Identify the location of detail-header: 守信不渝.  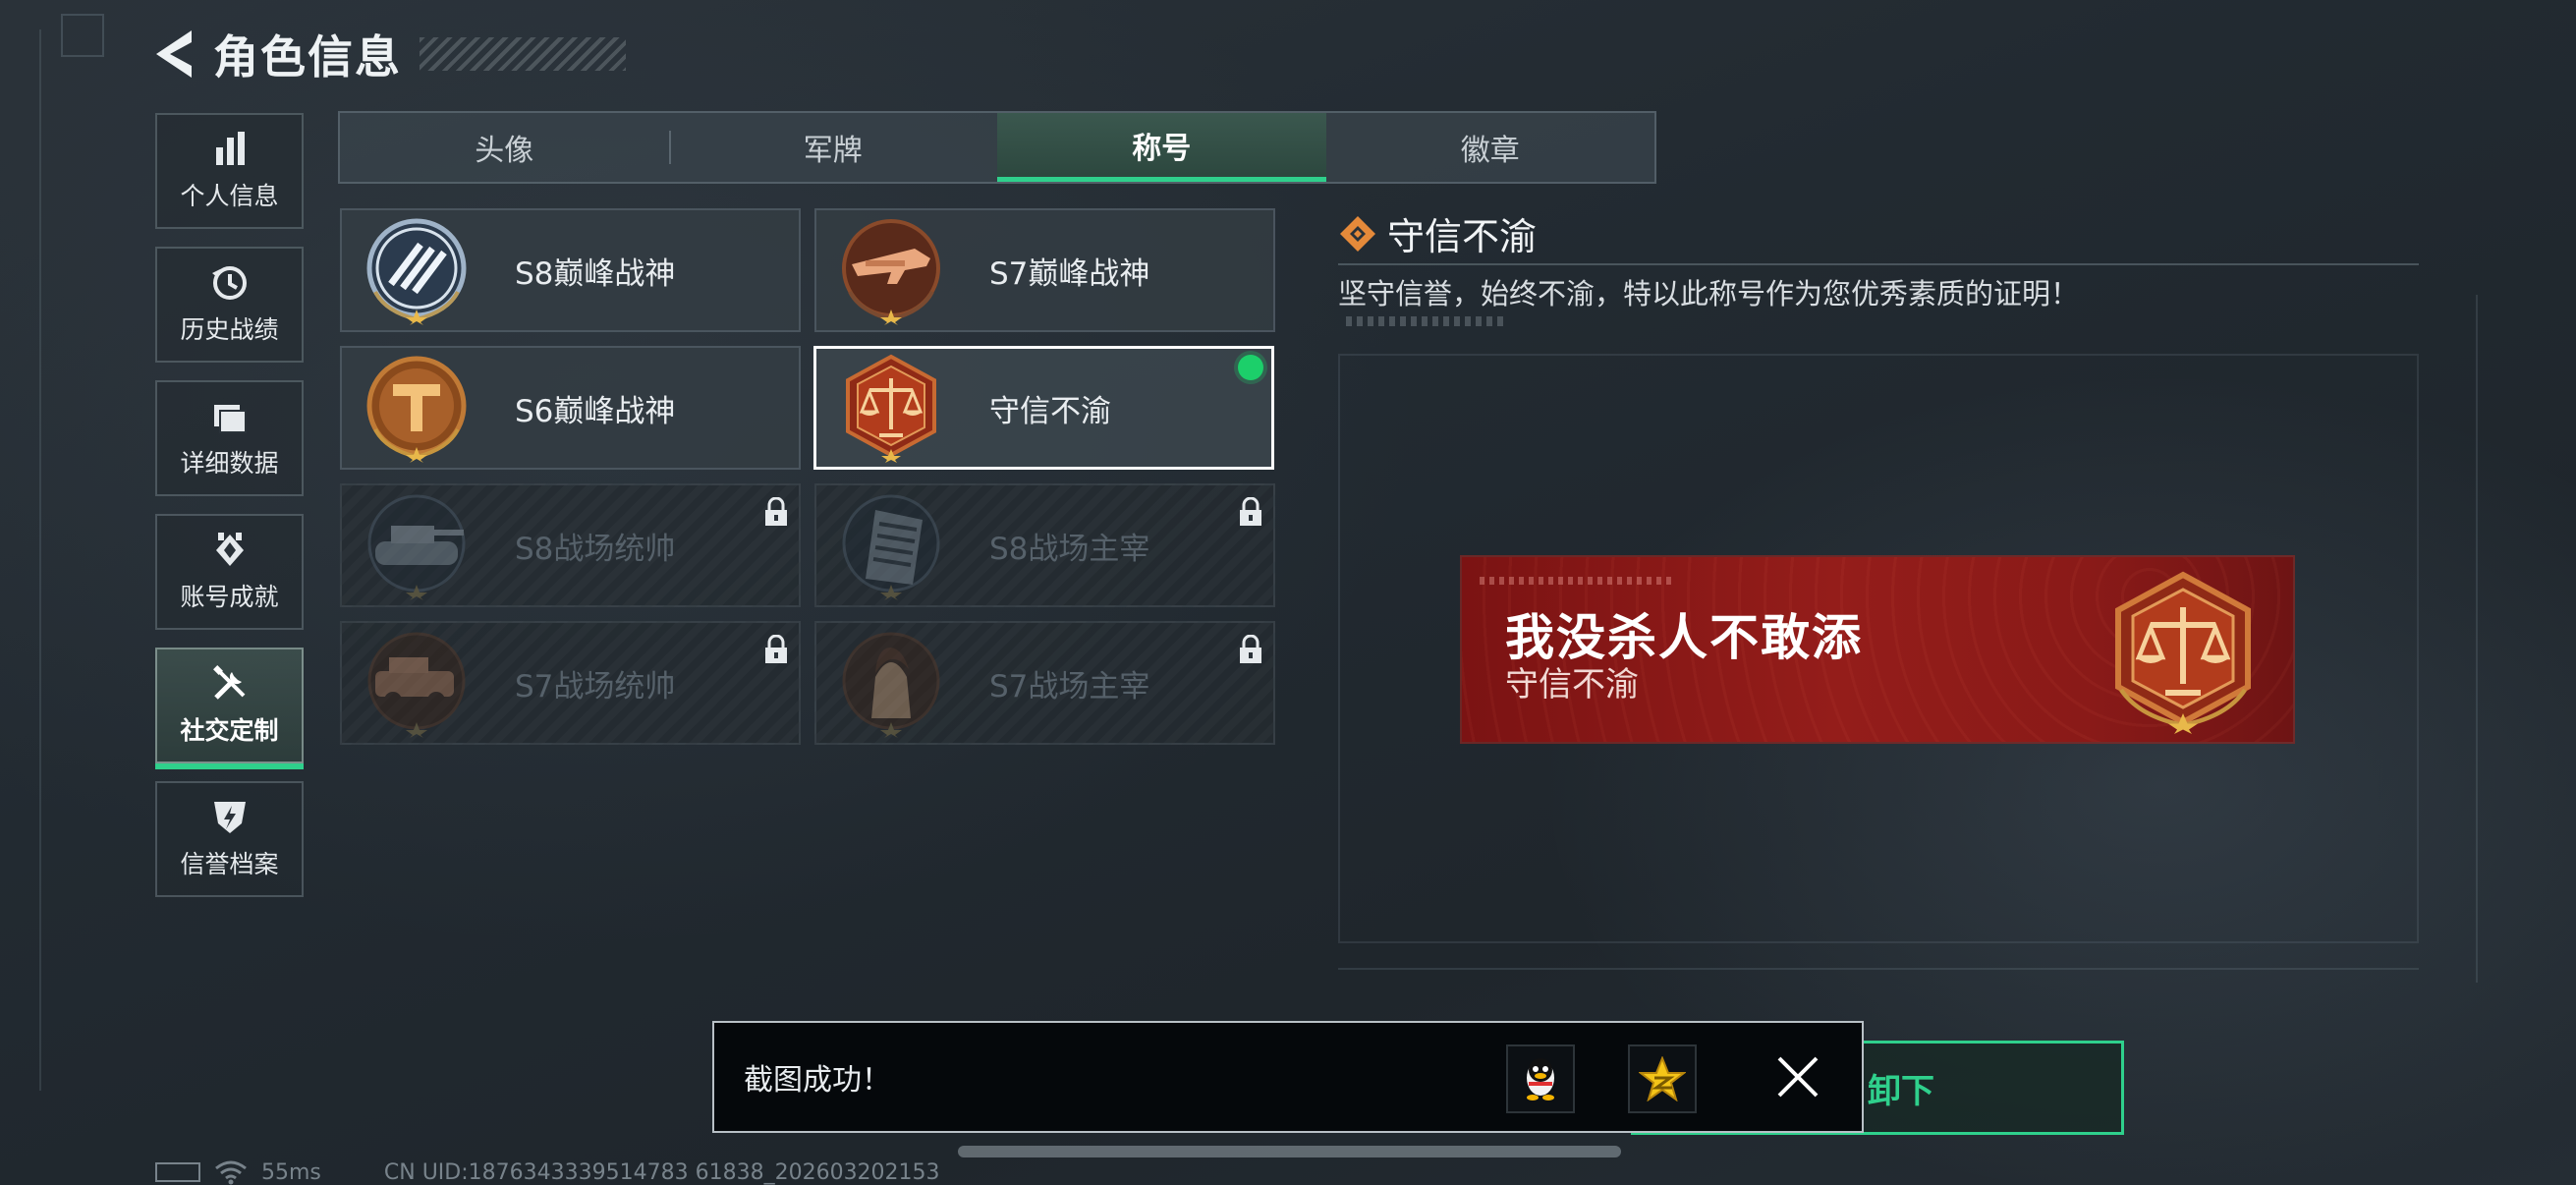
(1437, 233).